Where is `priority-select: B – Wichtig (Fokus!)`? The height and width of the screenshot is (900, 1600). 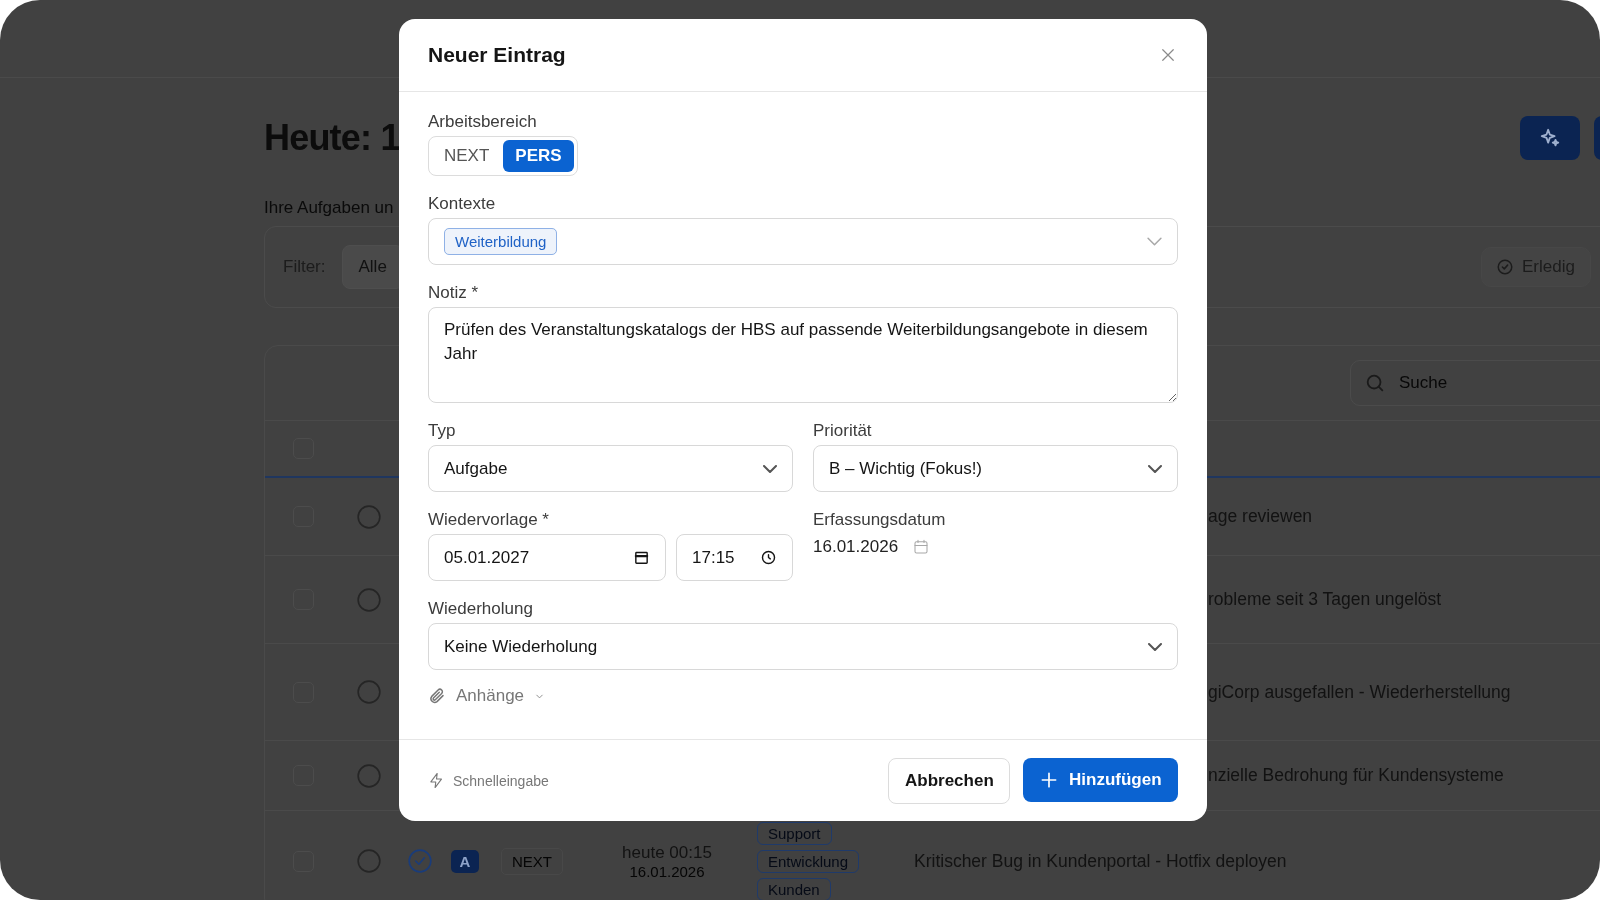 priority-select: B – Wichtig (Fokus!) is located at coordinates (995, 468).